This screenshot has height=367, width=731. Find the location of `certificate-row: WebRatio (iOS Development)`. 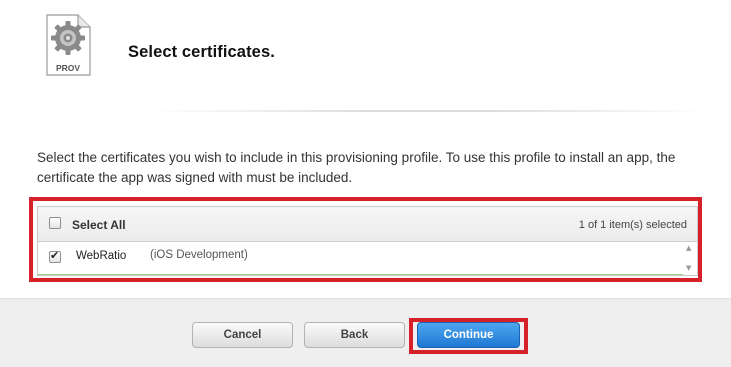

certificate-row: WebRatio (iOS Development) is located at coordinates (360, 258).